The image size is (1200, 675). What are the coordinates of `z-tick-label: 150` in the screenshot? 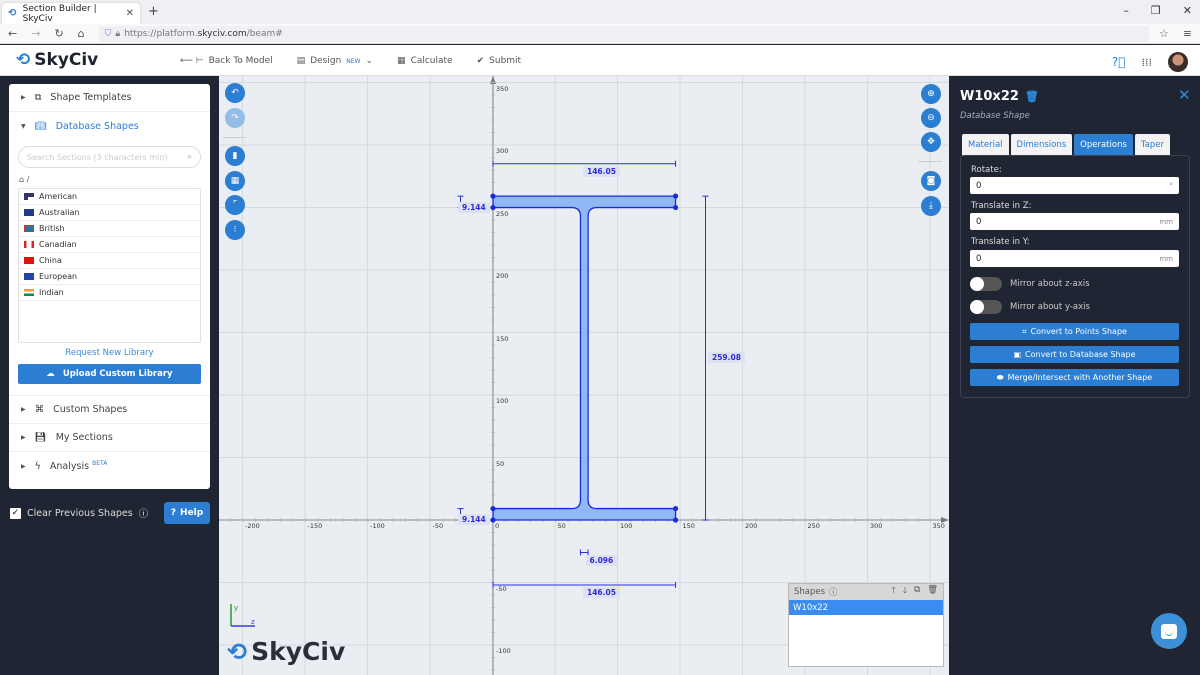 It's located at (688, 526).